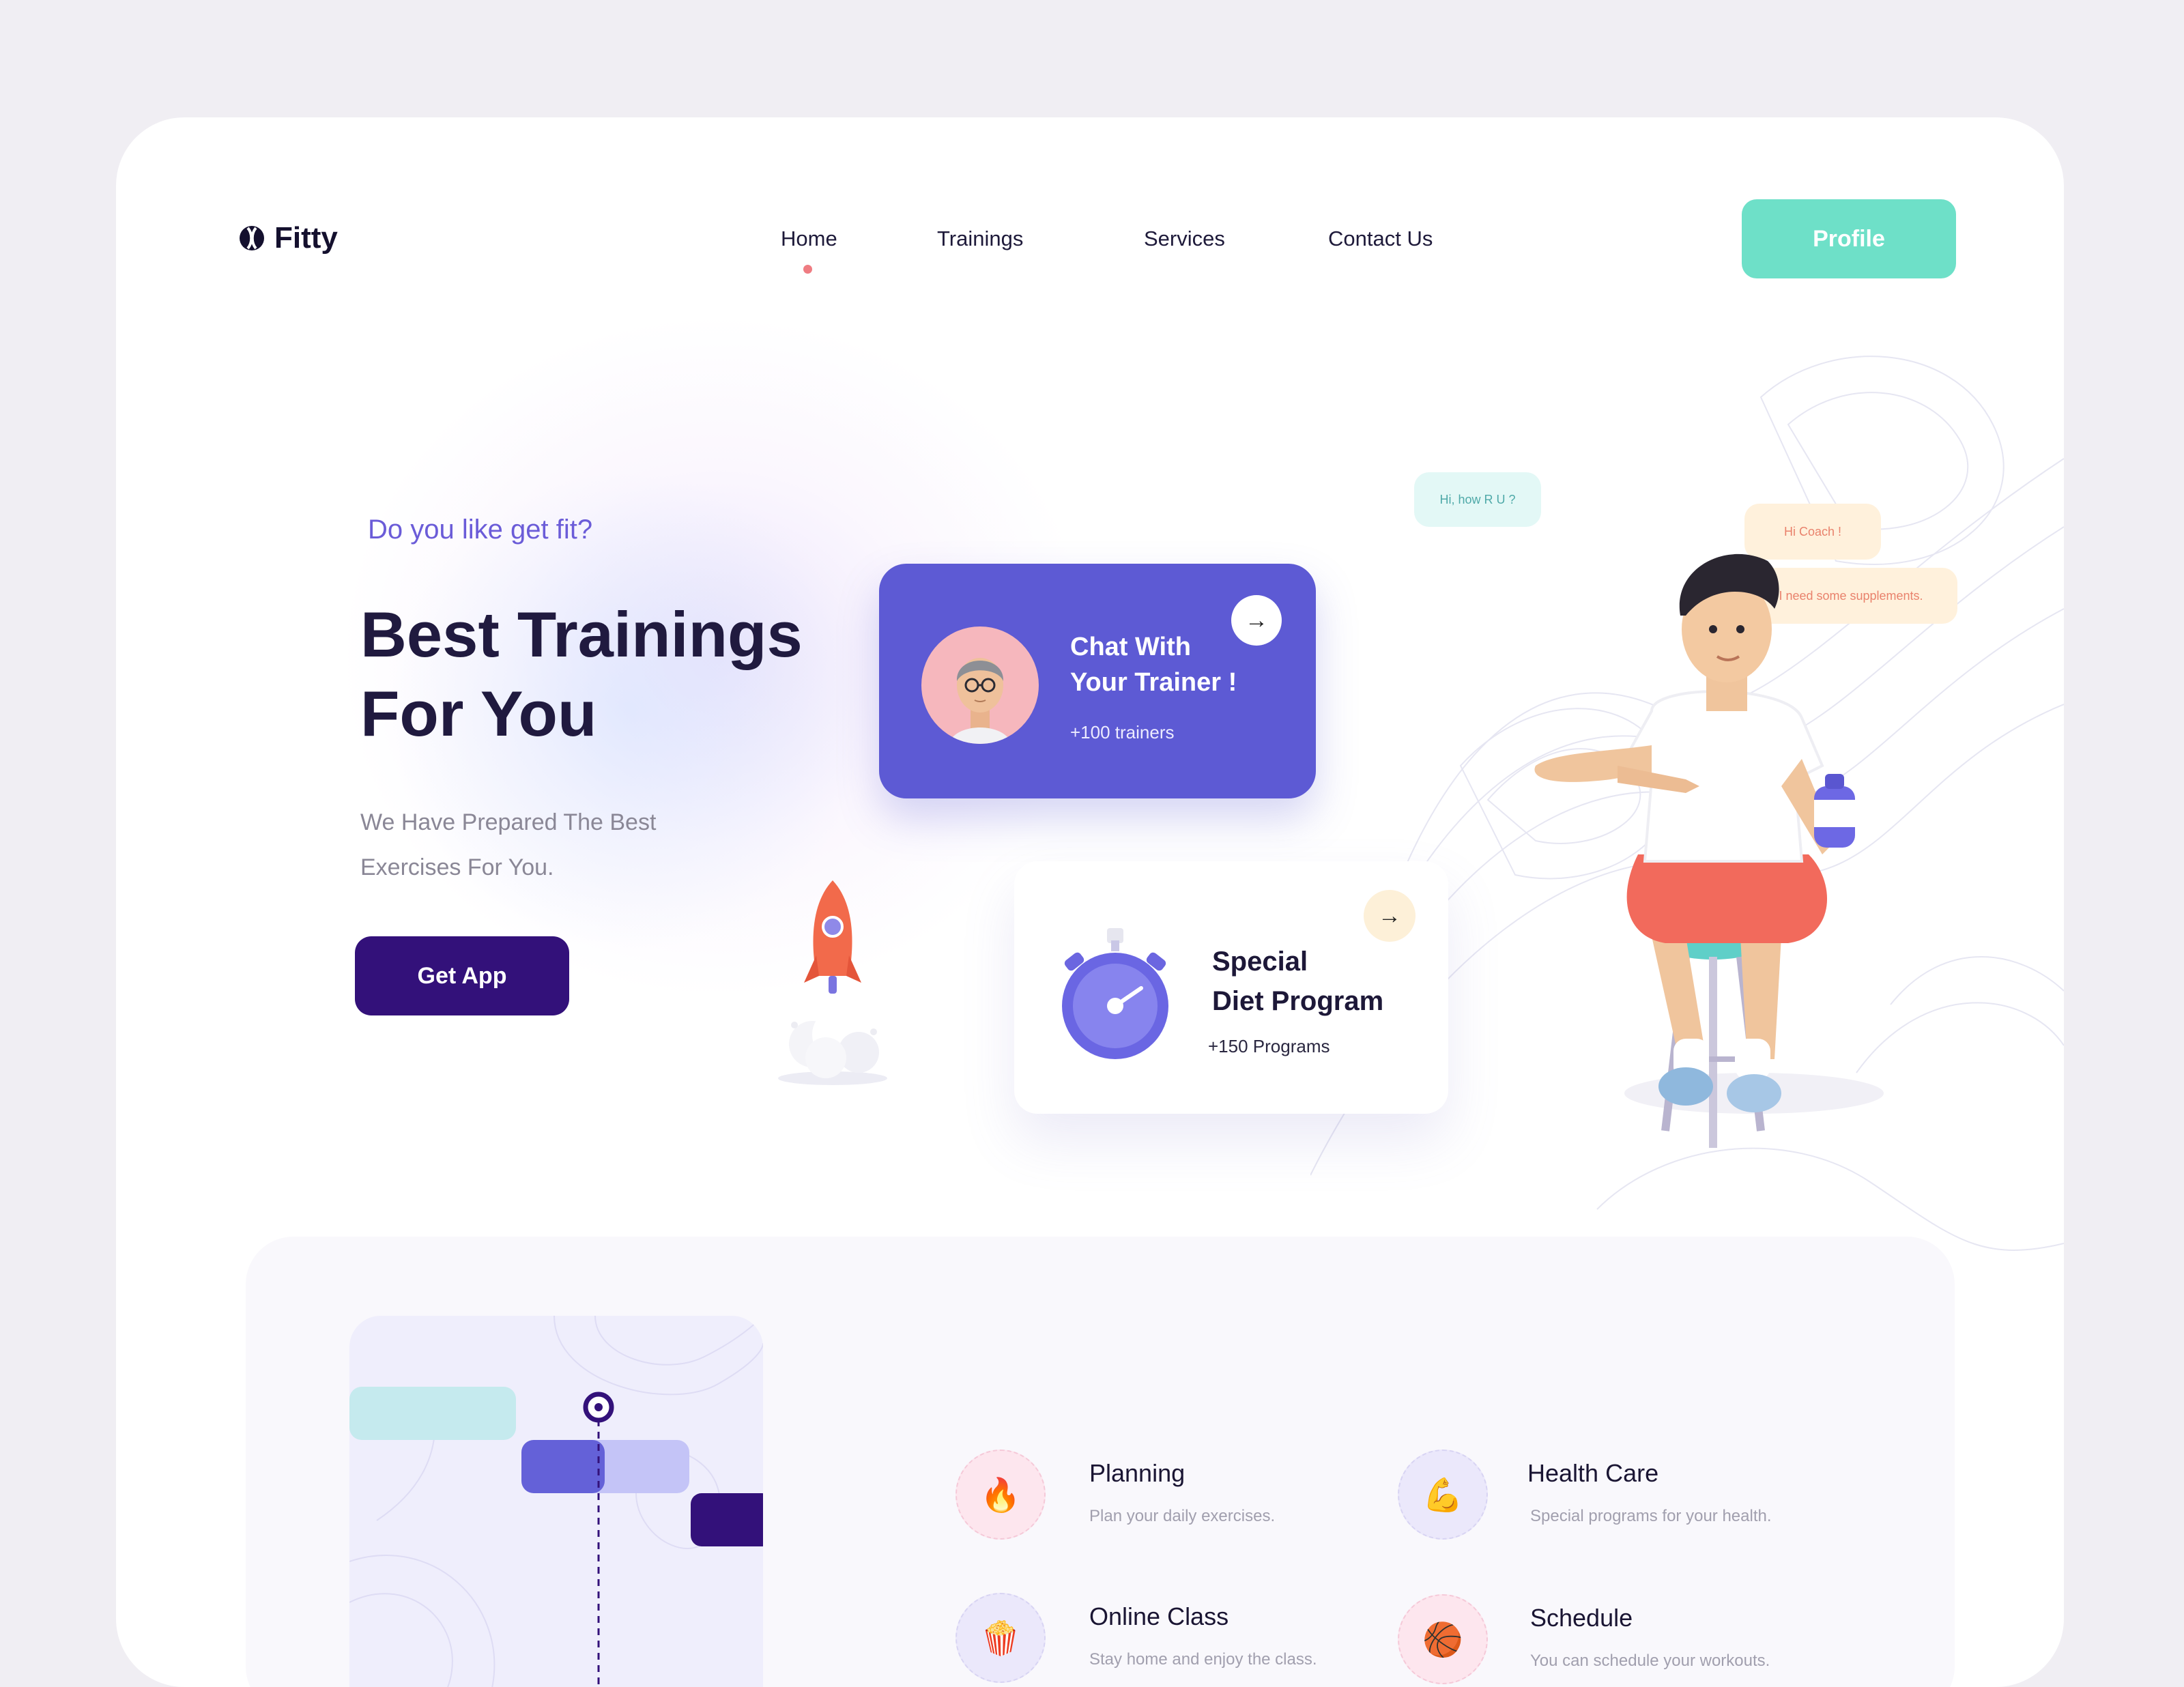  What do you see at coordinates (1159, 1616) in the screenshot?
I see `feature-title: Online Class` at bounding box center [1159, 1616].